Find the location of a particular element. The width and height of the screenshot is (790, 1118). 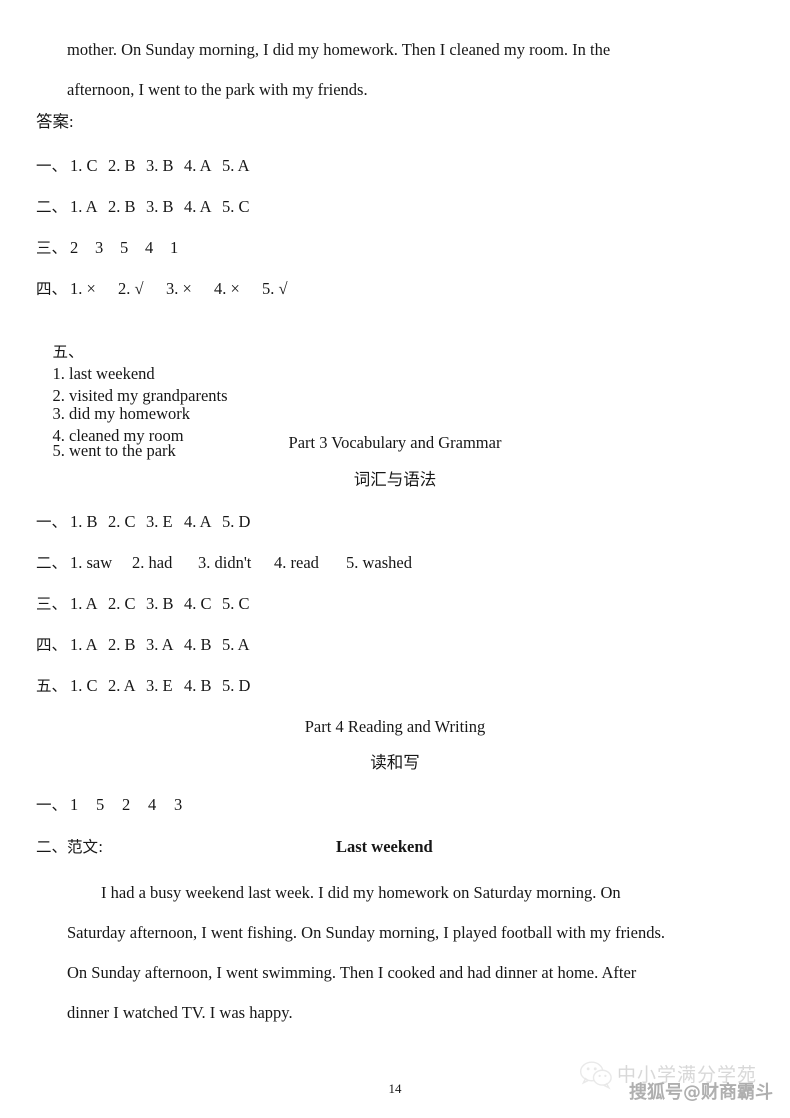

essay-title: Last weekend is located at coordinates (384, 846).